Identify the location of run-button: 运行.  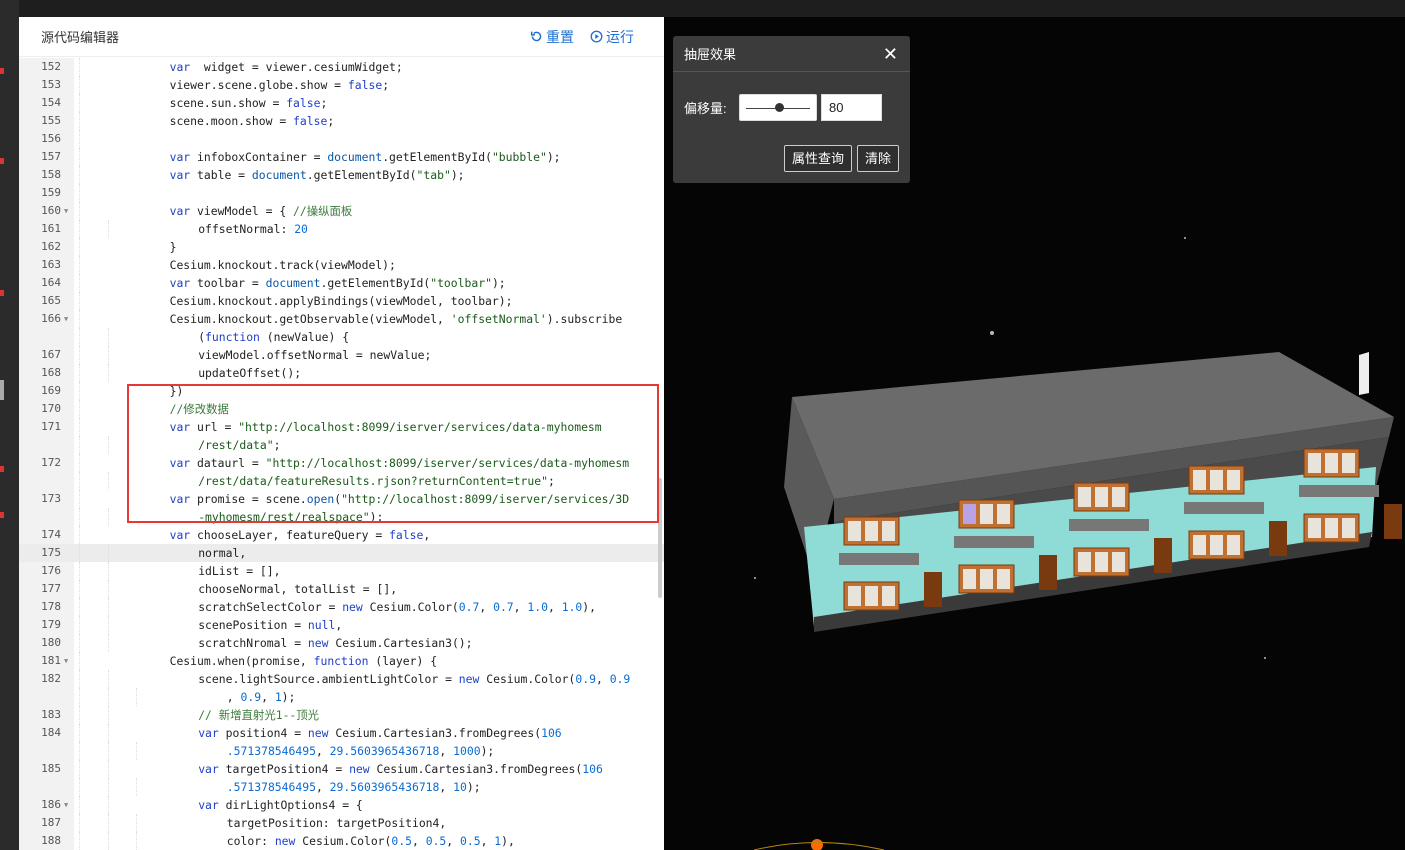
(612, 37).